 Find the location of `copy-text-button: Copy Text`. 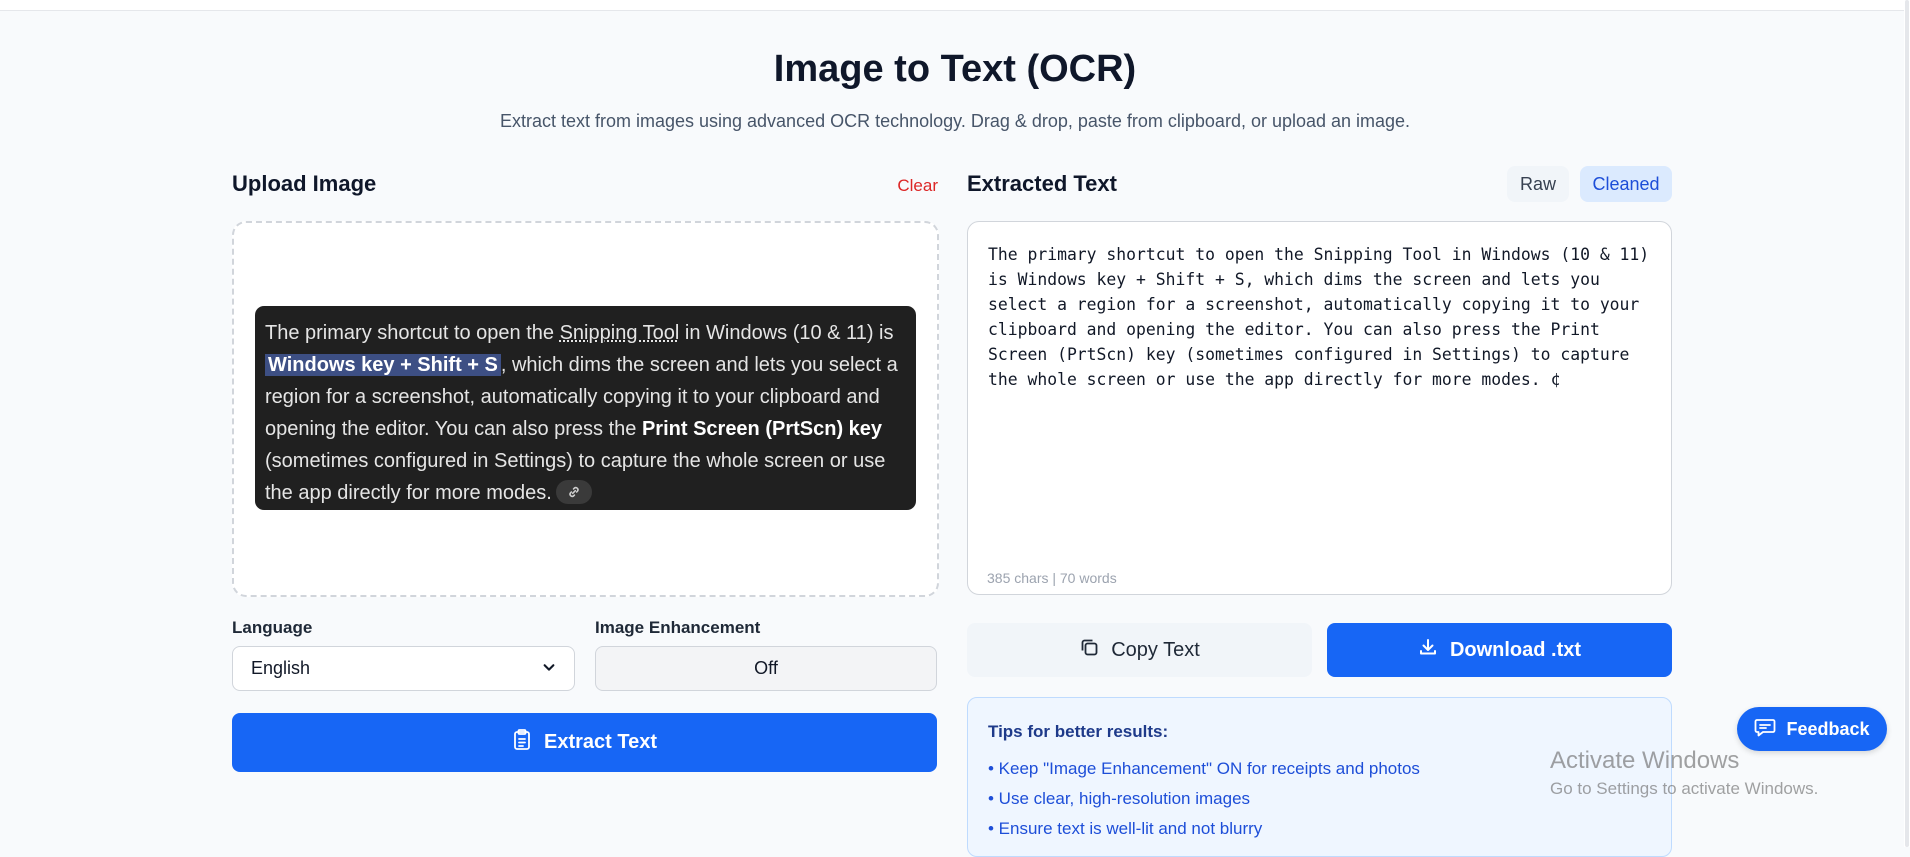

copy-text-button: Copy Text is located at coordinates (1139, 650).